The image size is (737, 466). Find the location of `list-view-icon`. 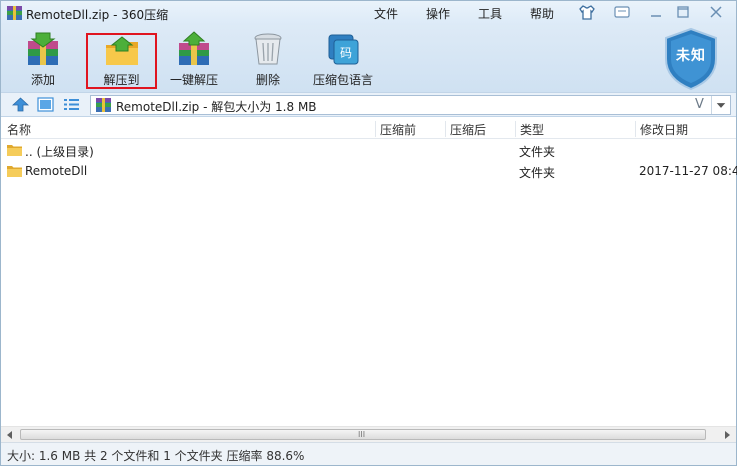

list-view-icon is located at coordinates (71, 104).